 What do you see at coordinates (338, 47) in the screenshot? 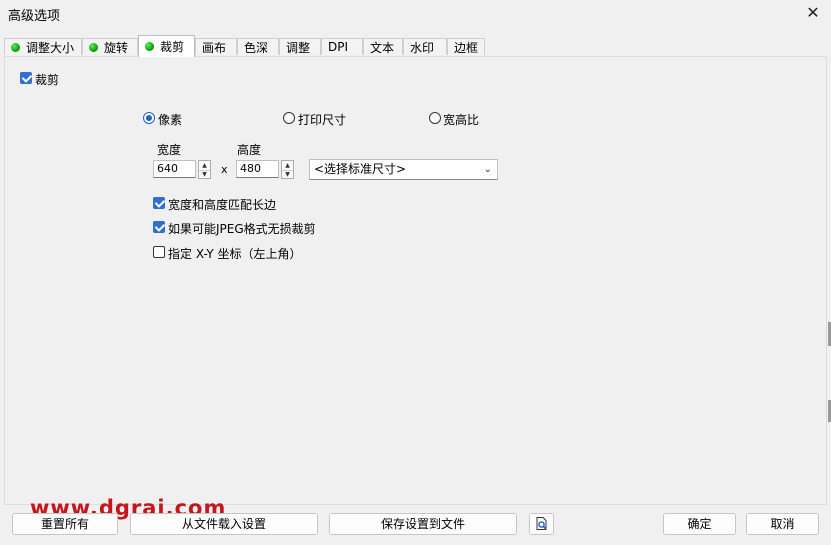
I see `tab-label: DPI` at bounding box center [338, 47].